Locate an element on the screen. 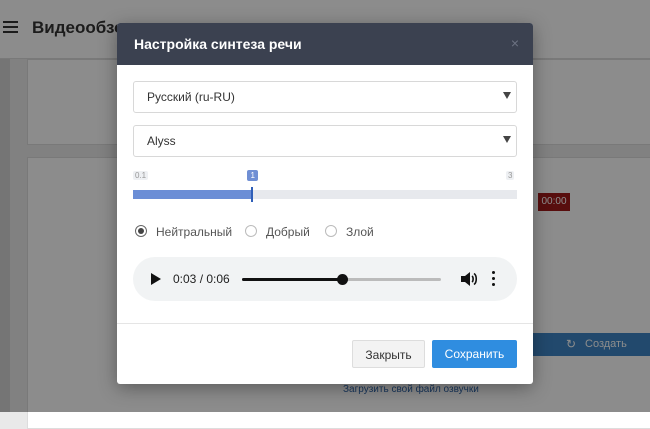  seek-bar is located at coordinates (341, 279).